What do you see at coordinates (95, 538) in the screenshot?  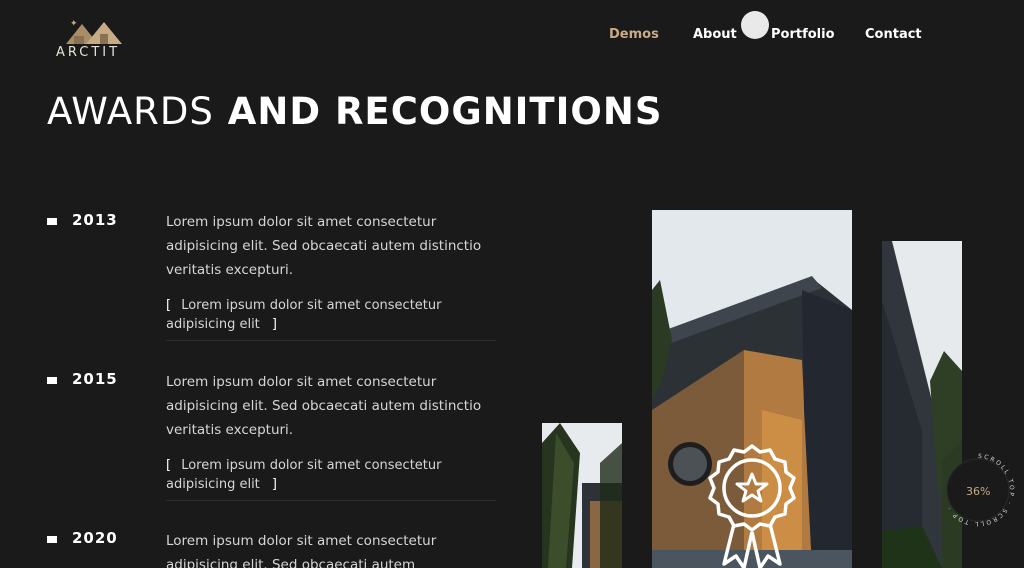 I see `award-year: 2020` at bounding box center [95, 538].